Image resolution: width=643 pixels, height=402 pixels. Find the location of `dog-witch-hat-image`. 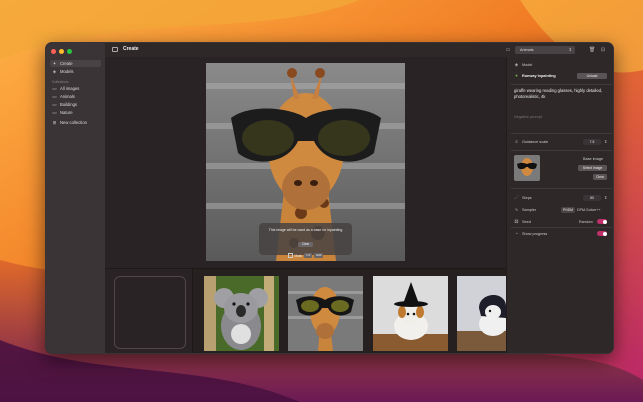

dog-witch-hat-image is located at coordinates (410, 313).